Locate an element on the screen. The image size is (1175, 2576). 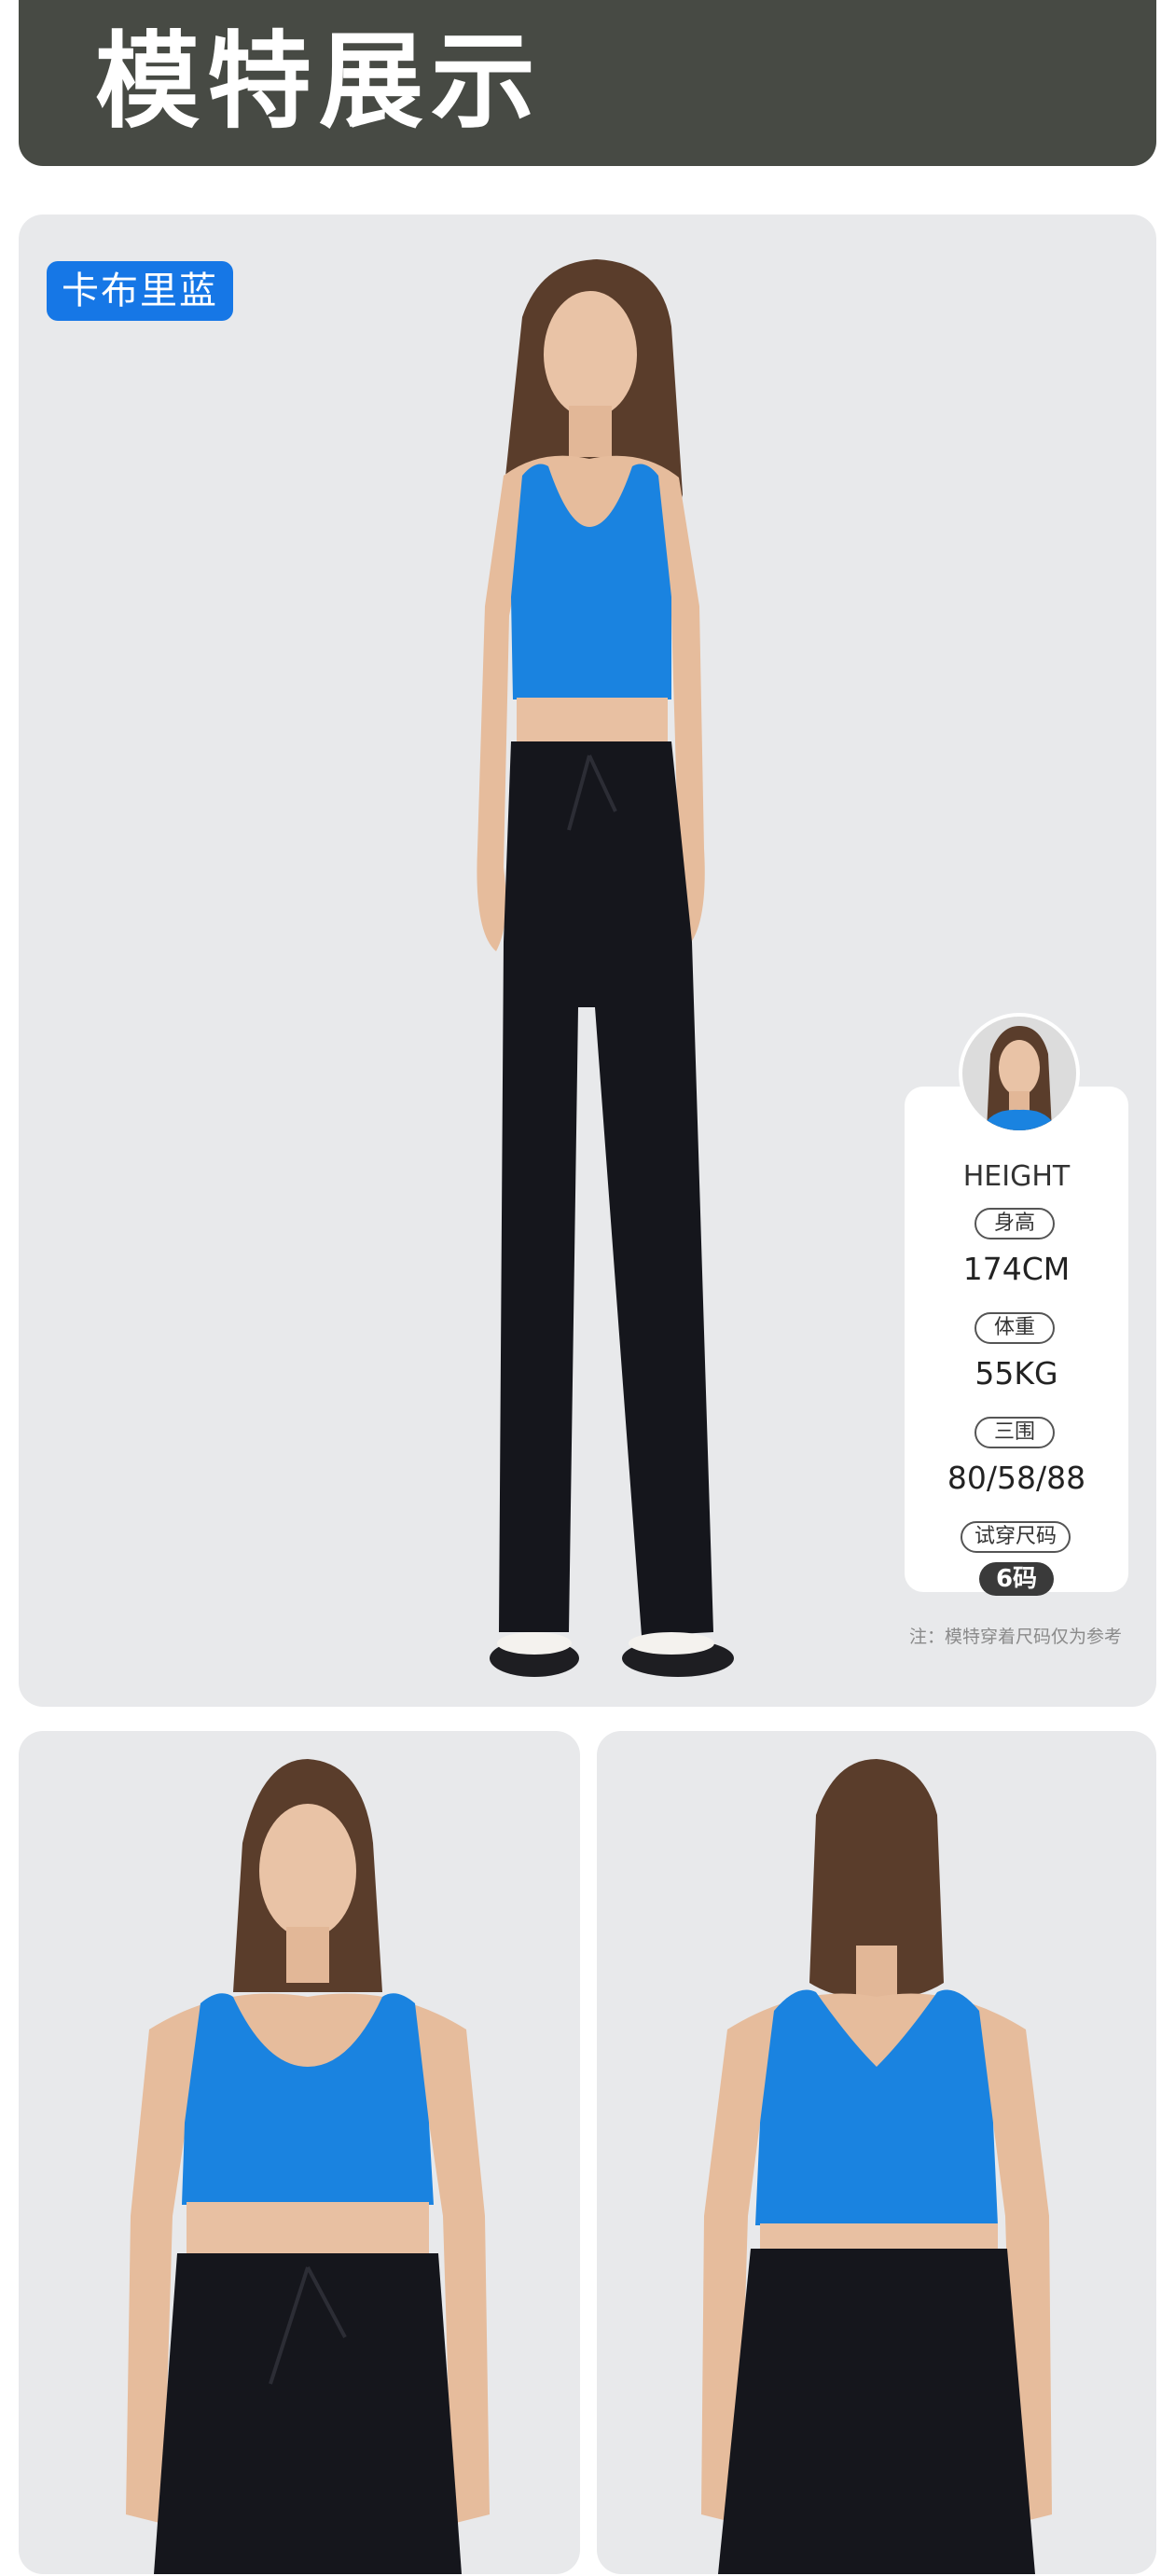
page-header: 模特展示 is located at coordinates (587, 83).